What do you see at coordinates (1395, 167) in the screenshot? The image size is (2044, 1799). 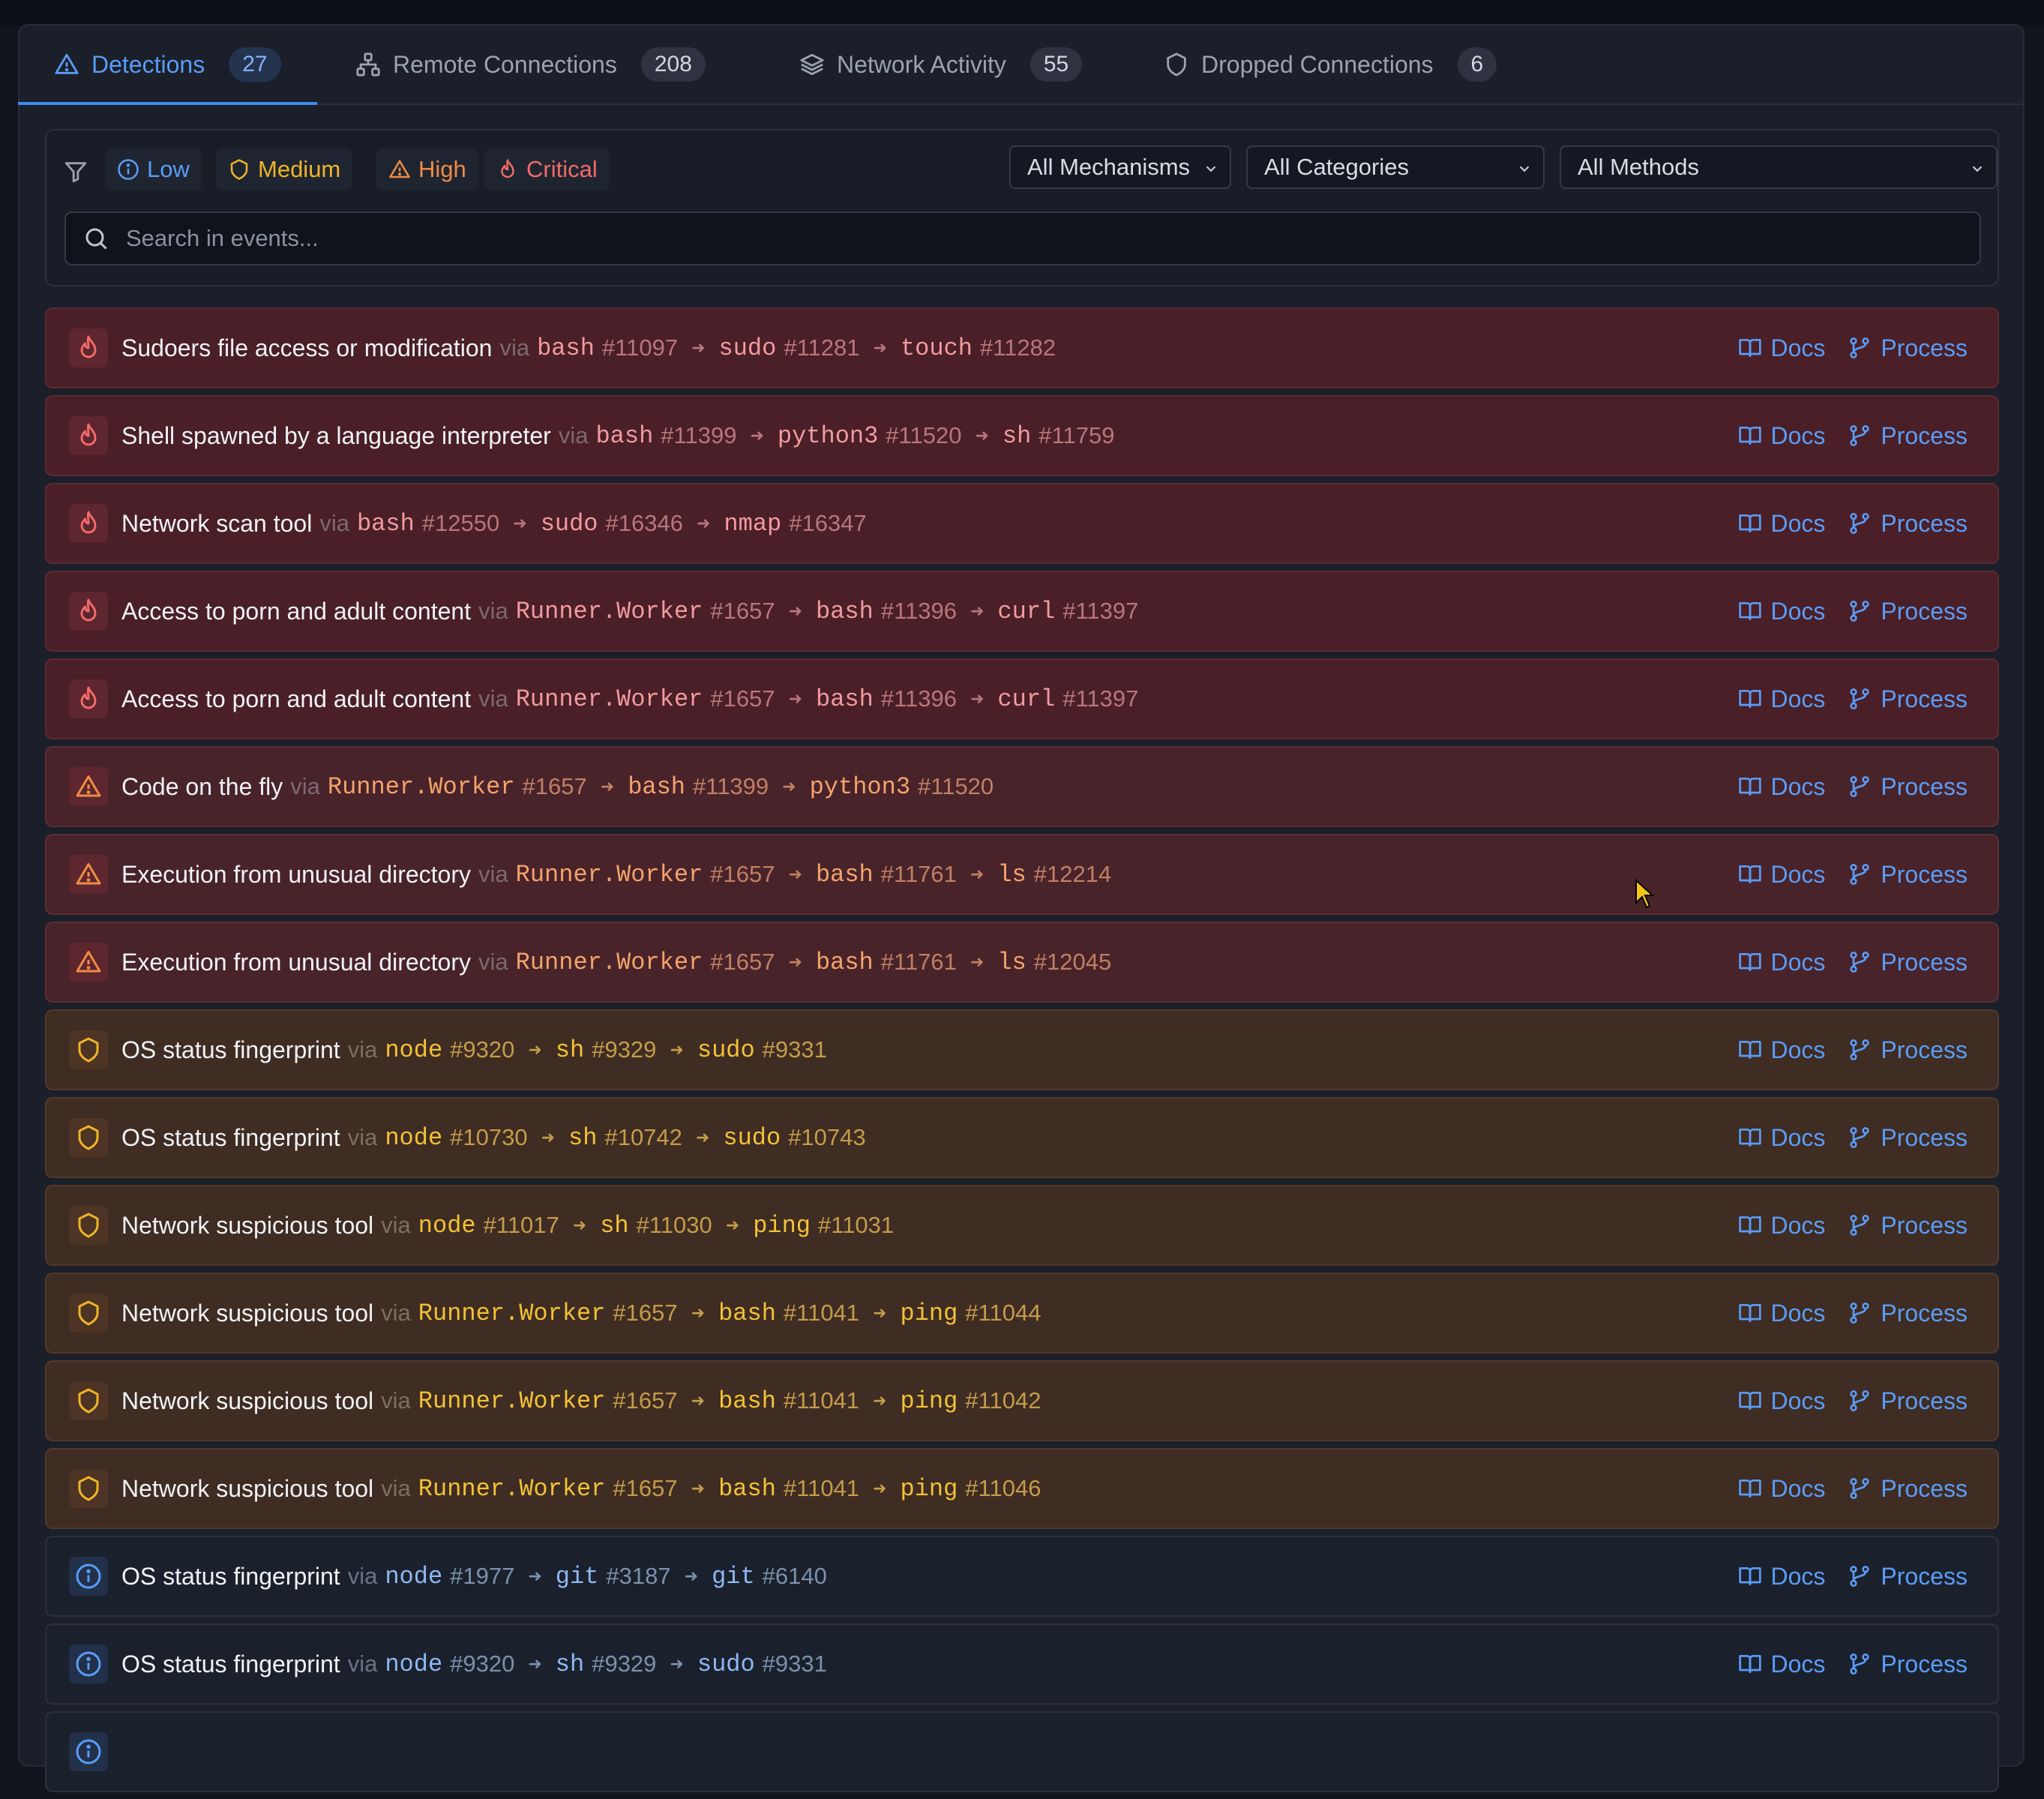 I see `category-select: All Categories` at bounding box center [1395, 167].